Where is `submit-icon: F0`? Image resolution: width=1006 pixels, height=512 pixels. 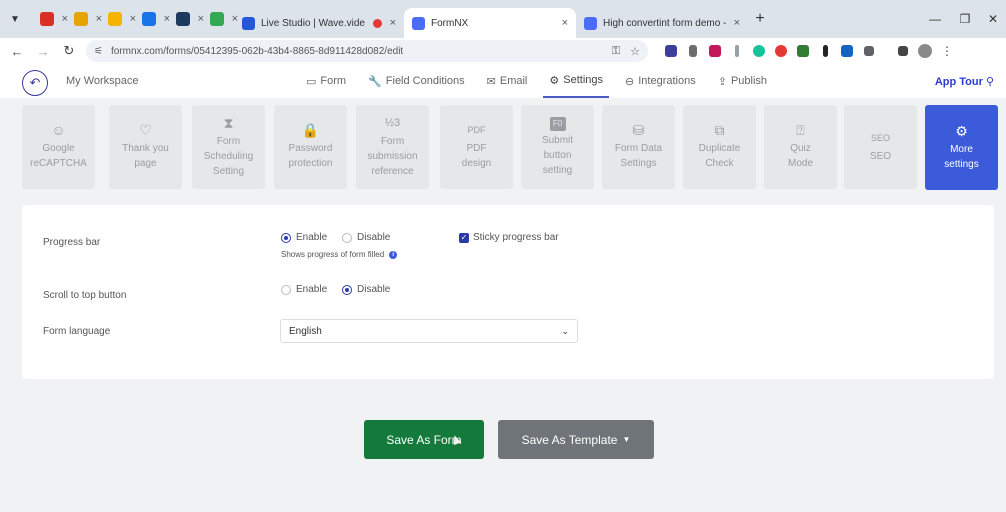 submit-icon: F0 is located at coordinates (557, 123).